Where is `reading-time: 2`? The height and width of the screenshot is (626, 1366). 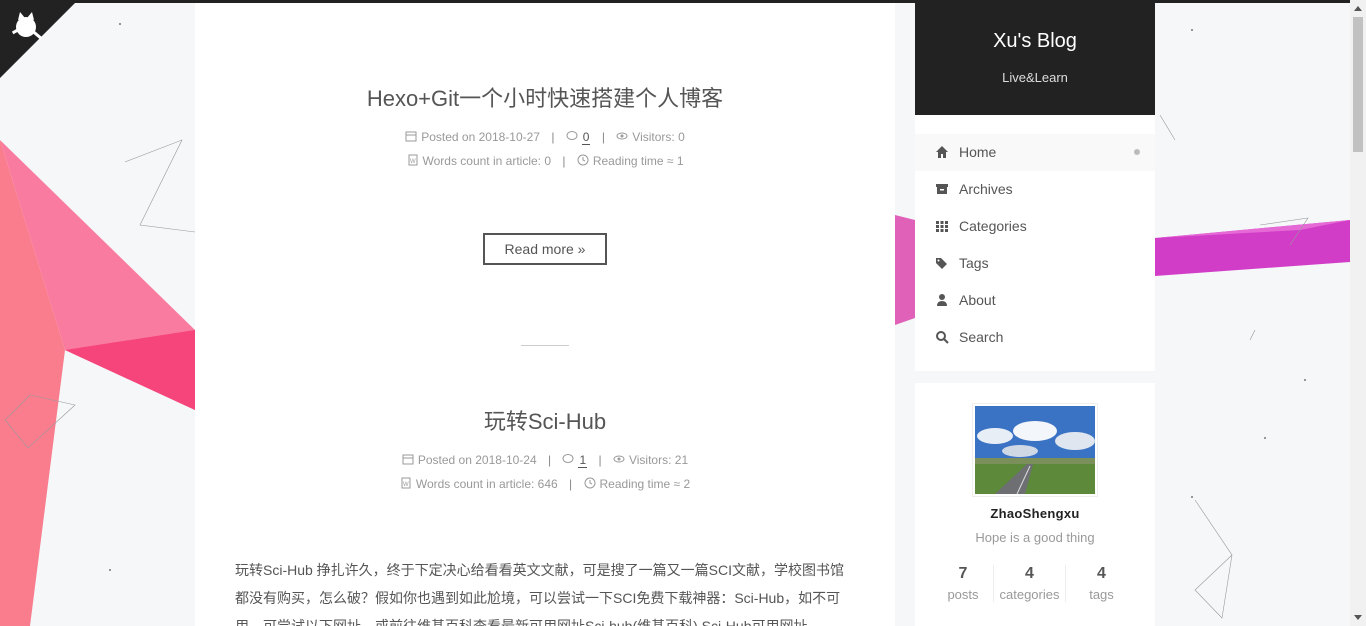 reading-time: 2 is located at coordinates (687, 484).